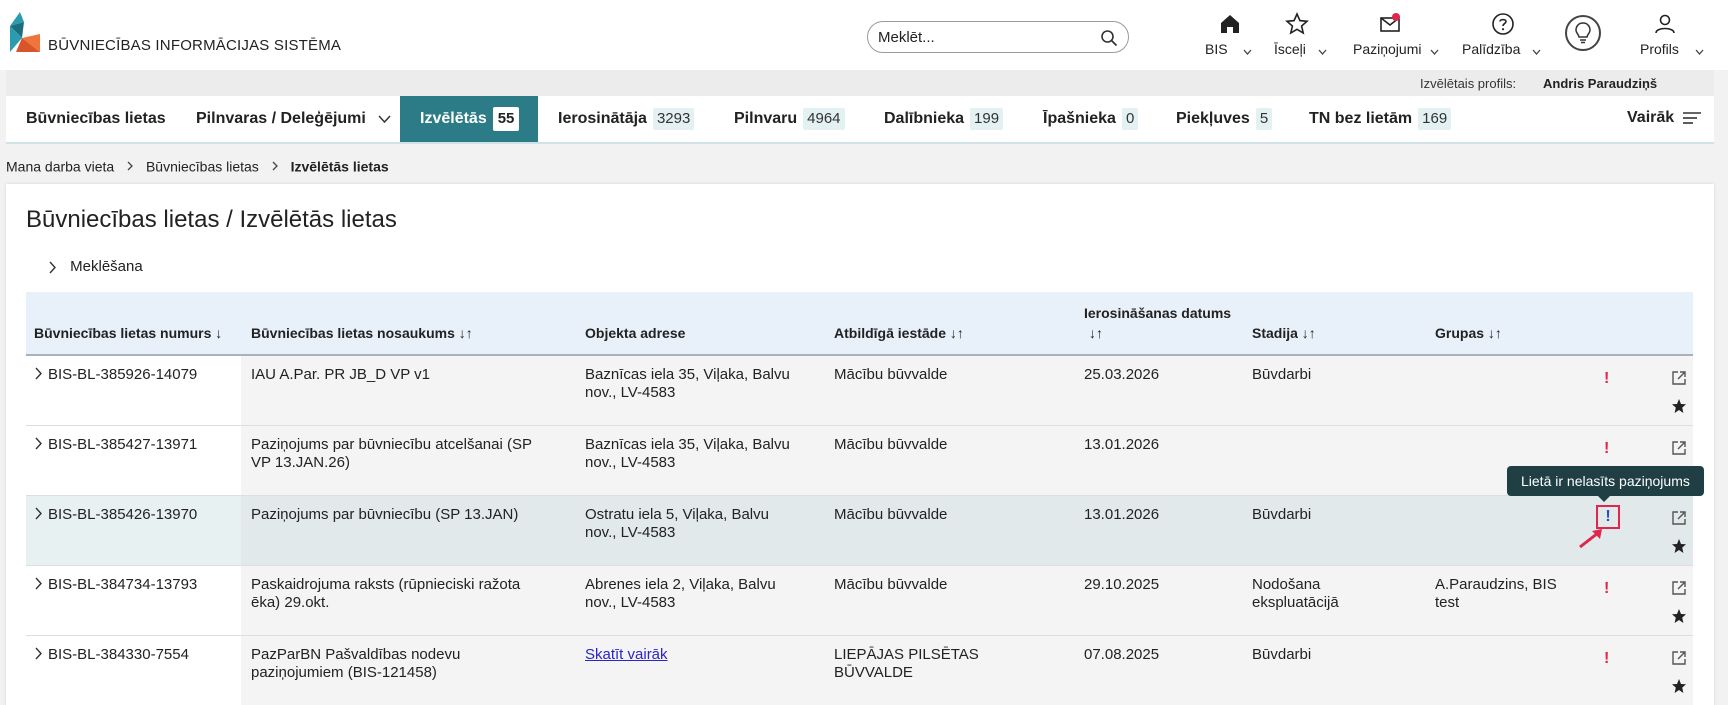  What do you see at coordinates (115, 375) in the screenshot?
I see `case-number: BIS-BL-385926-14079` at bounding box center [115, 375].